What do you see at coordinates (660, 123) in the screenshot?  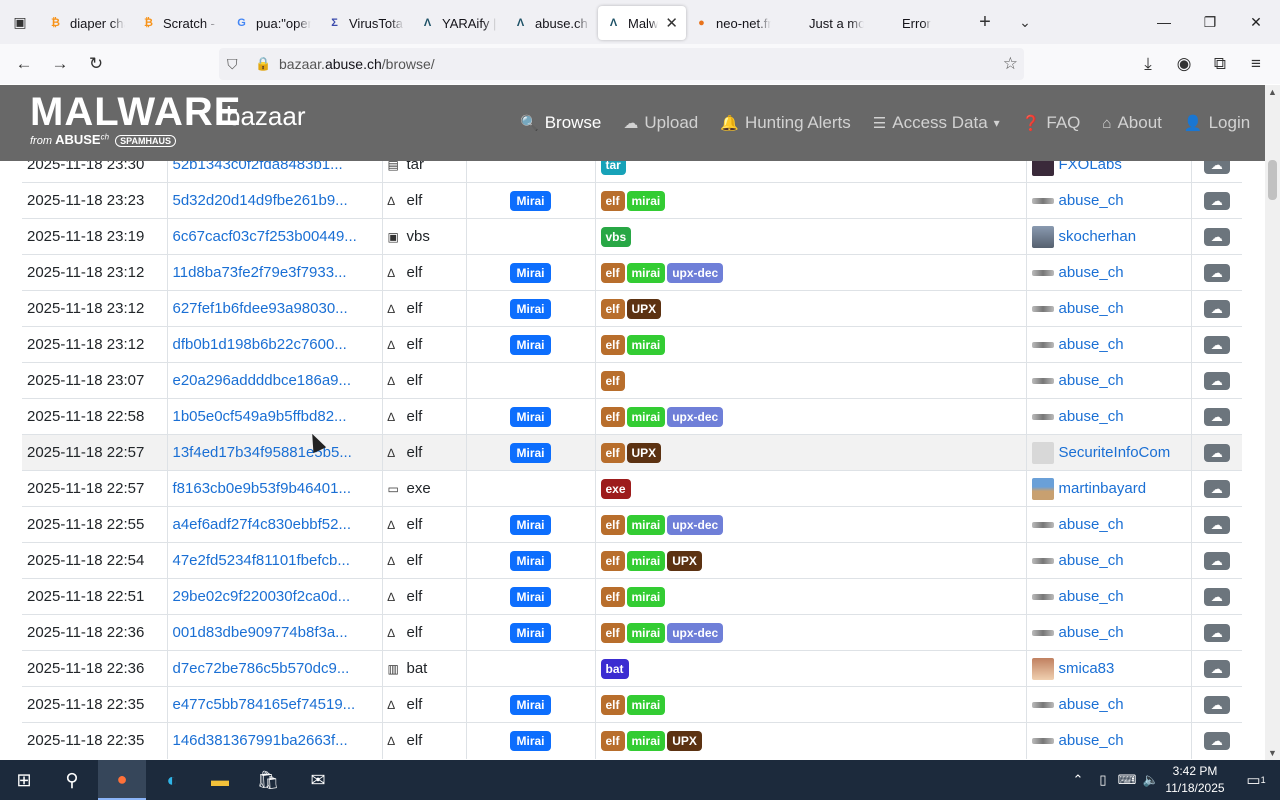 I see `nav-upload: ☁ Upload` at bounding box center [660, 123].